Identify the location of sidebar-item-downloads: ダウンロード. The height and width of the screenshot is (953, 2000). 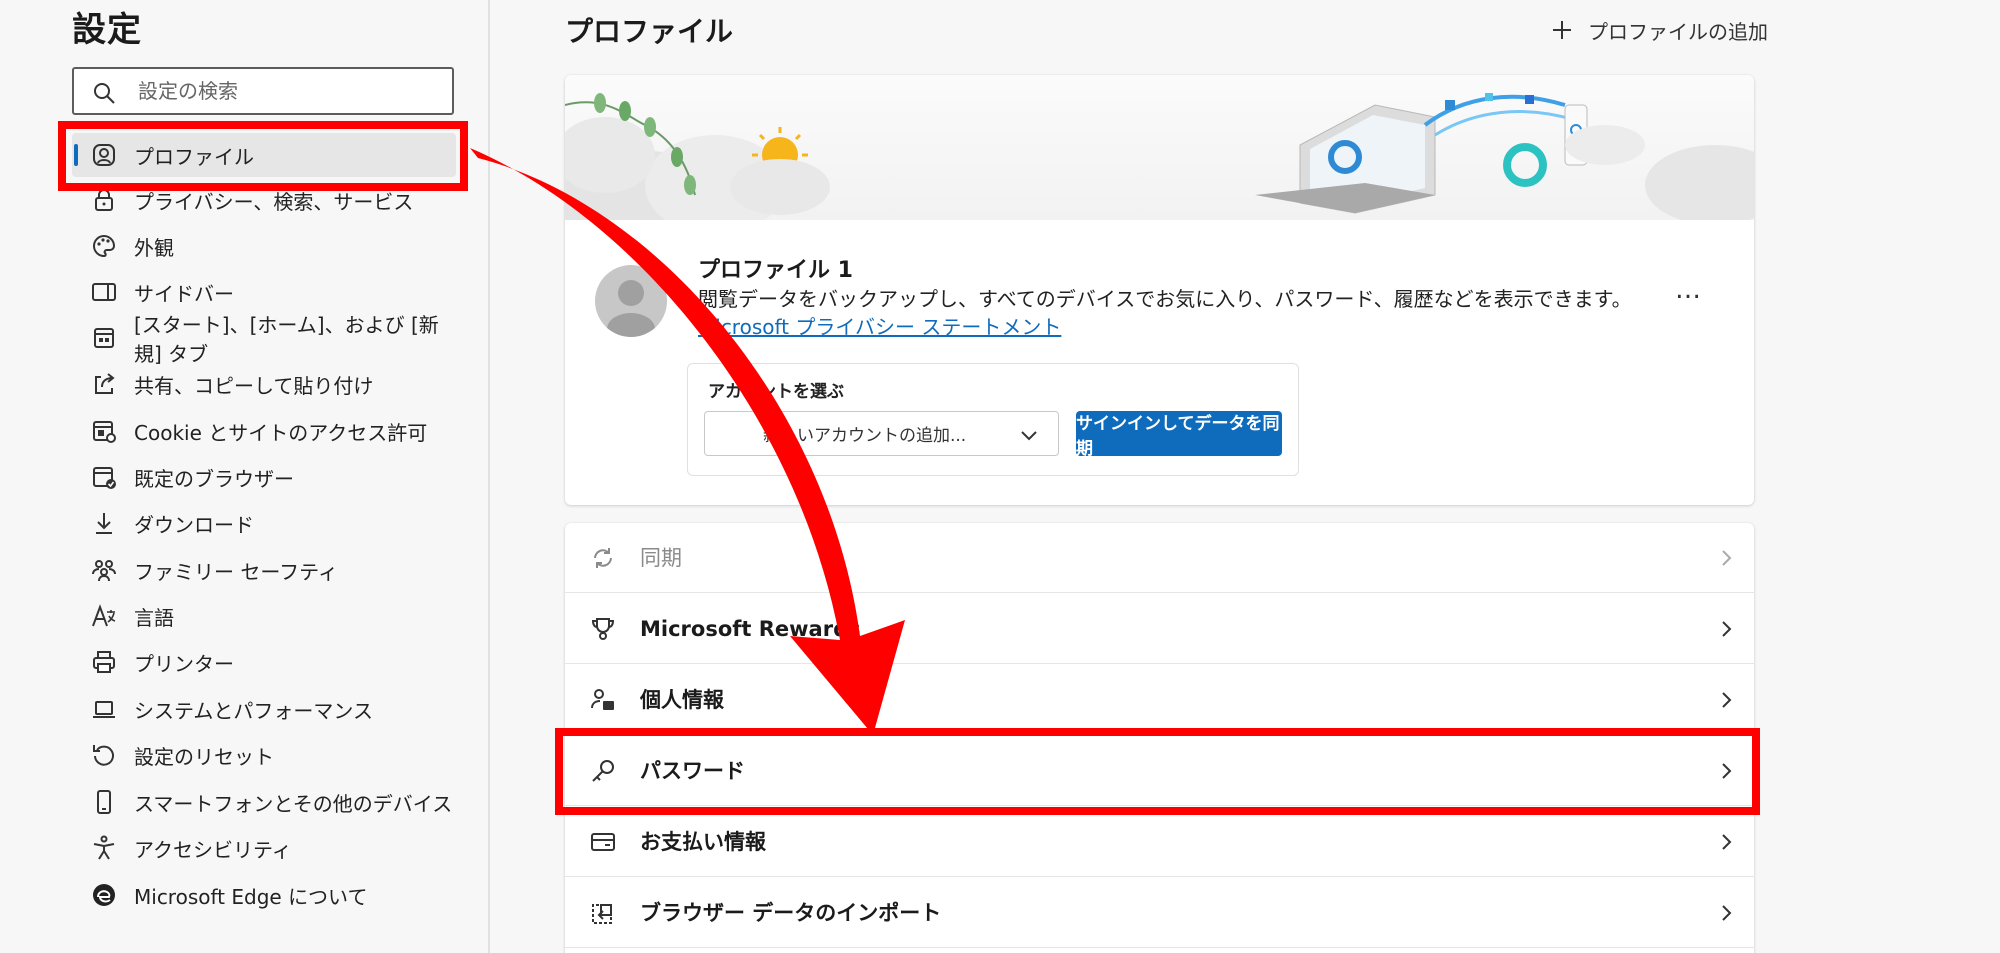
(264, 523).